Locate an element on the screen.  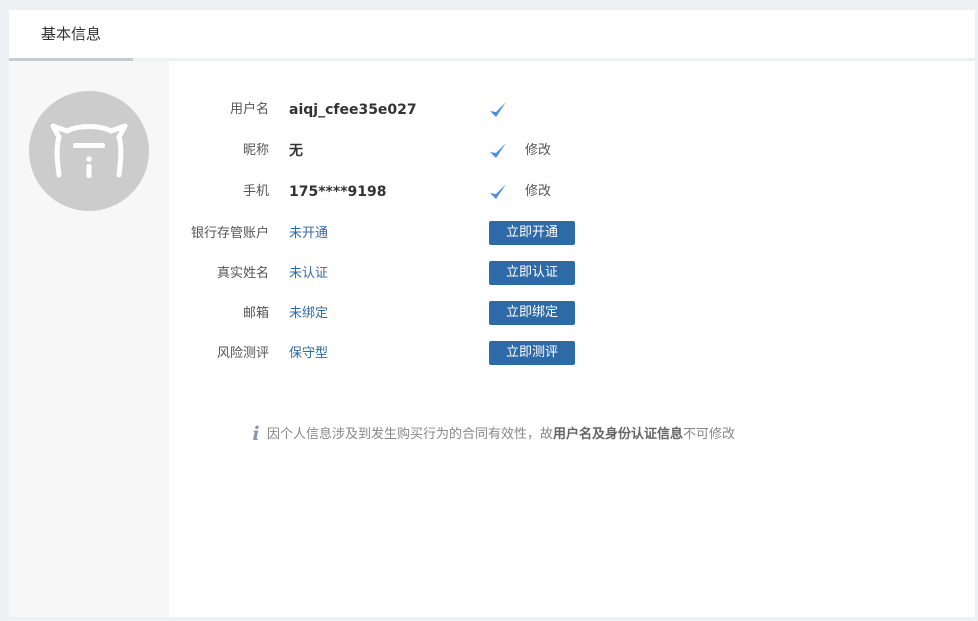
start-risk-assessment-button: 立即测评 is located at coordinates (532, 353).